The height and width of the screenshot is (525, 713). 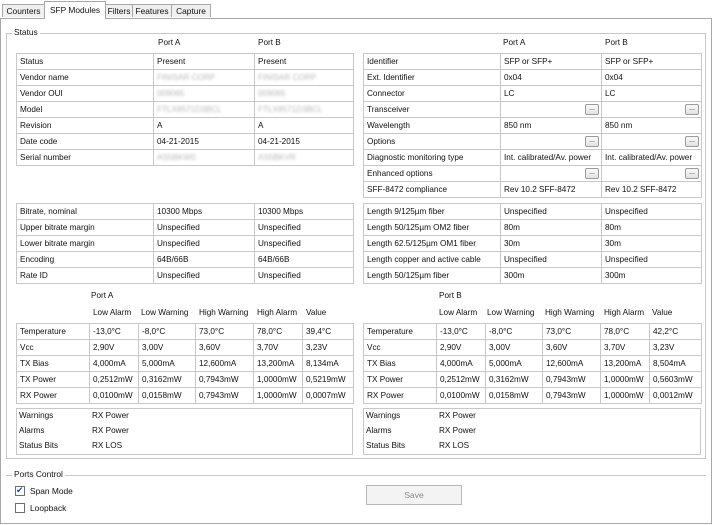 What do you see at coordinates (20, 490) in the screenshot?
I see `span-mode-checkbox` at bounding box center [20, 490].